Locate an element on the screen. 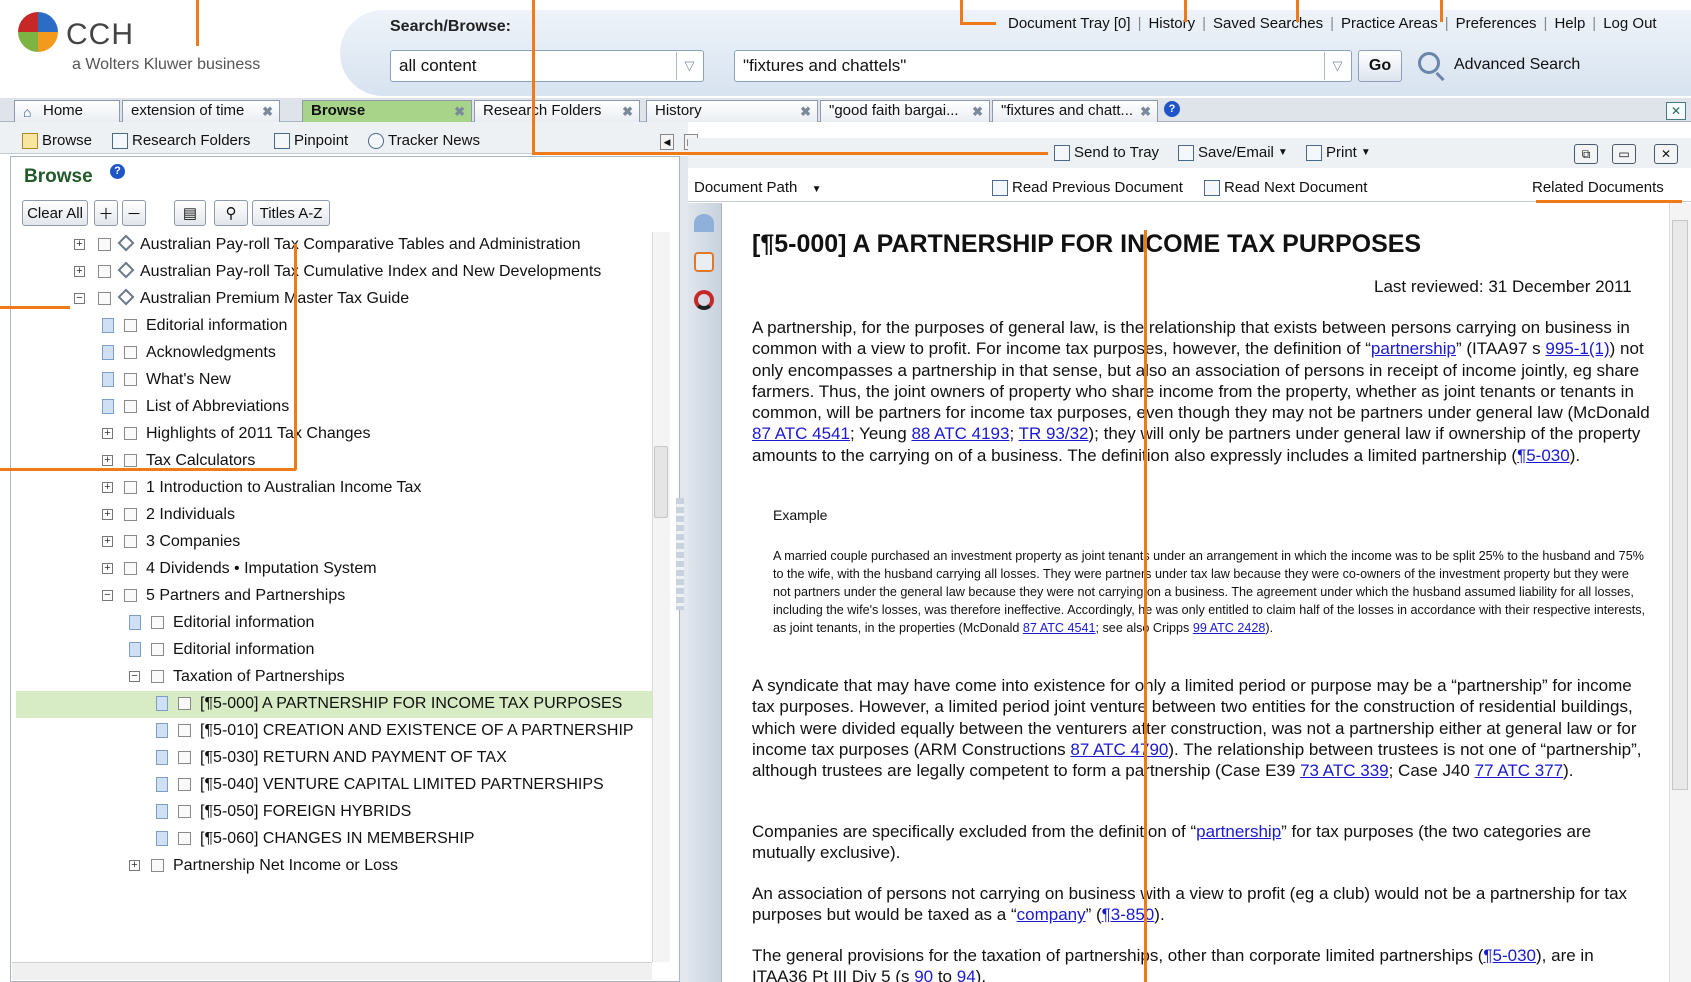 The width and height of the screenshot is (1691, 982). tree-row: +2 Individuals is located at coordinates (334, 515).